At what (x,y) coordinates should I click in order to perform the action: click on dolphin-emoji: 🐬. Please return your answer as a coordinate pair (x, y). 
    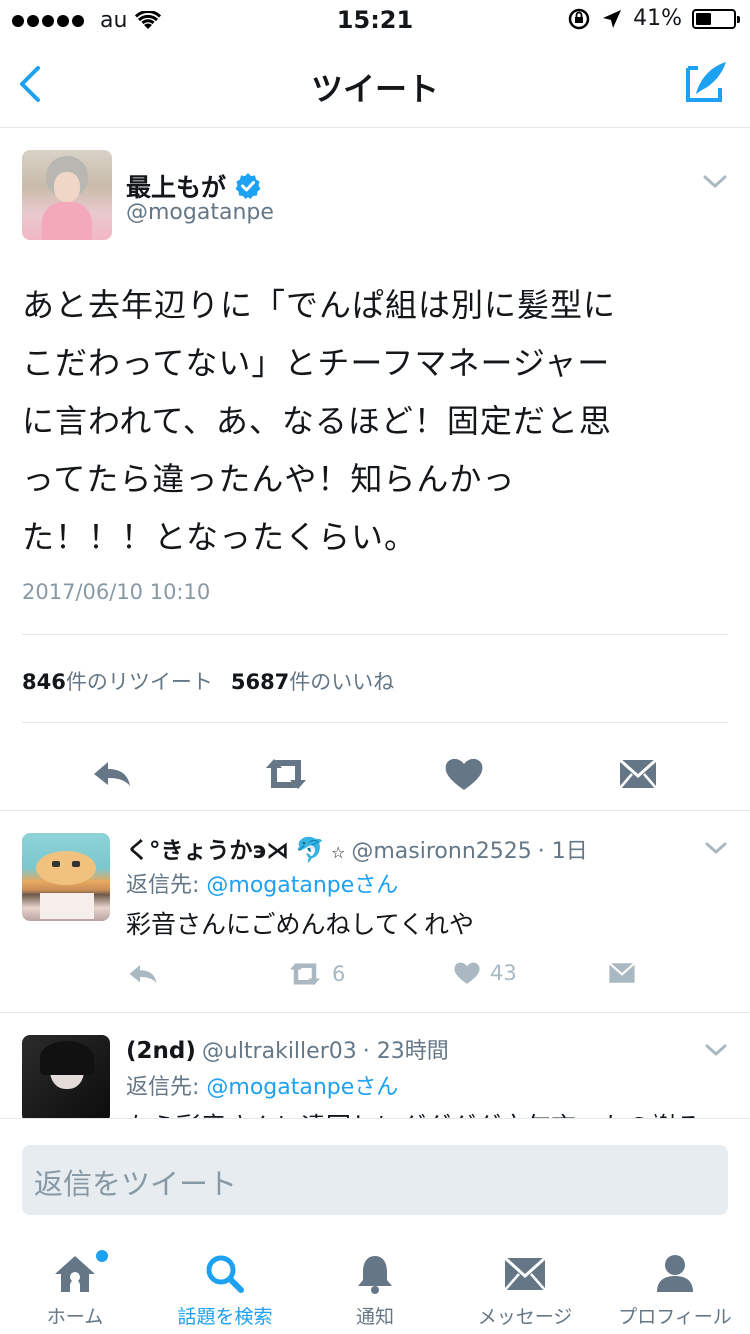
    Looking at the image, I should click on (310, 850).